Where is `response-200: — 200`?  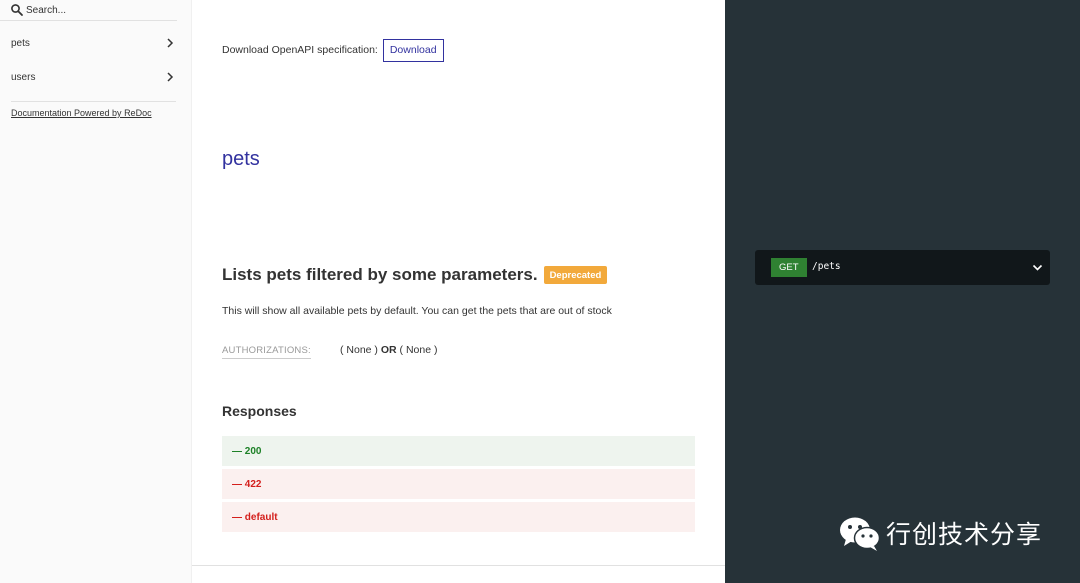 response-200: — 200 is located at coordinates (458, 451).